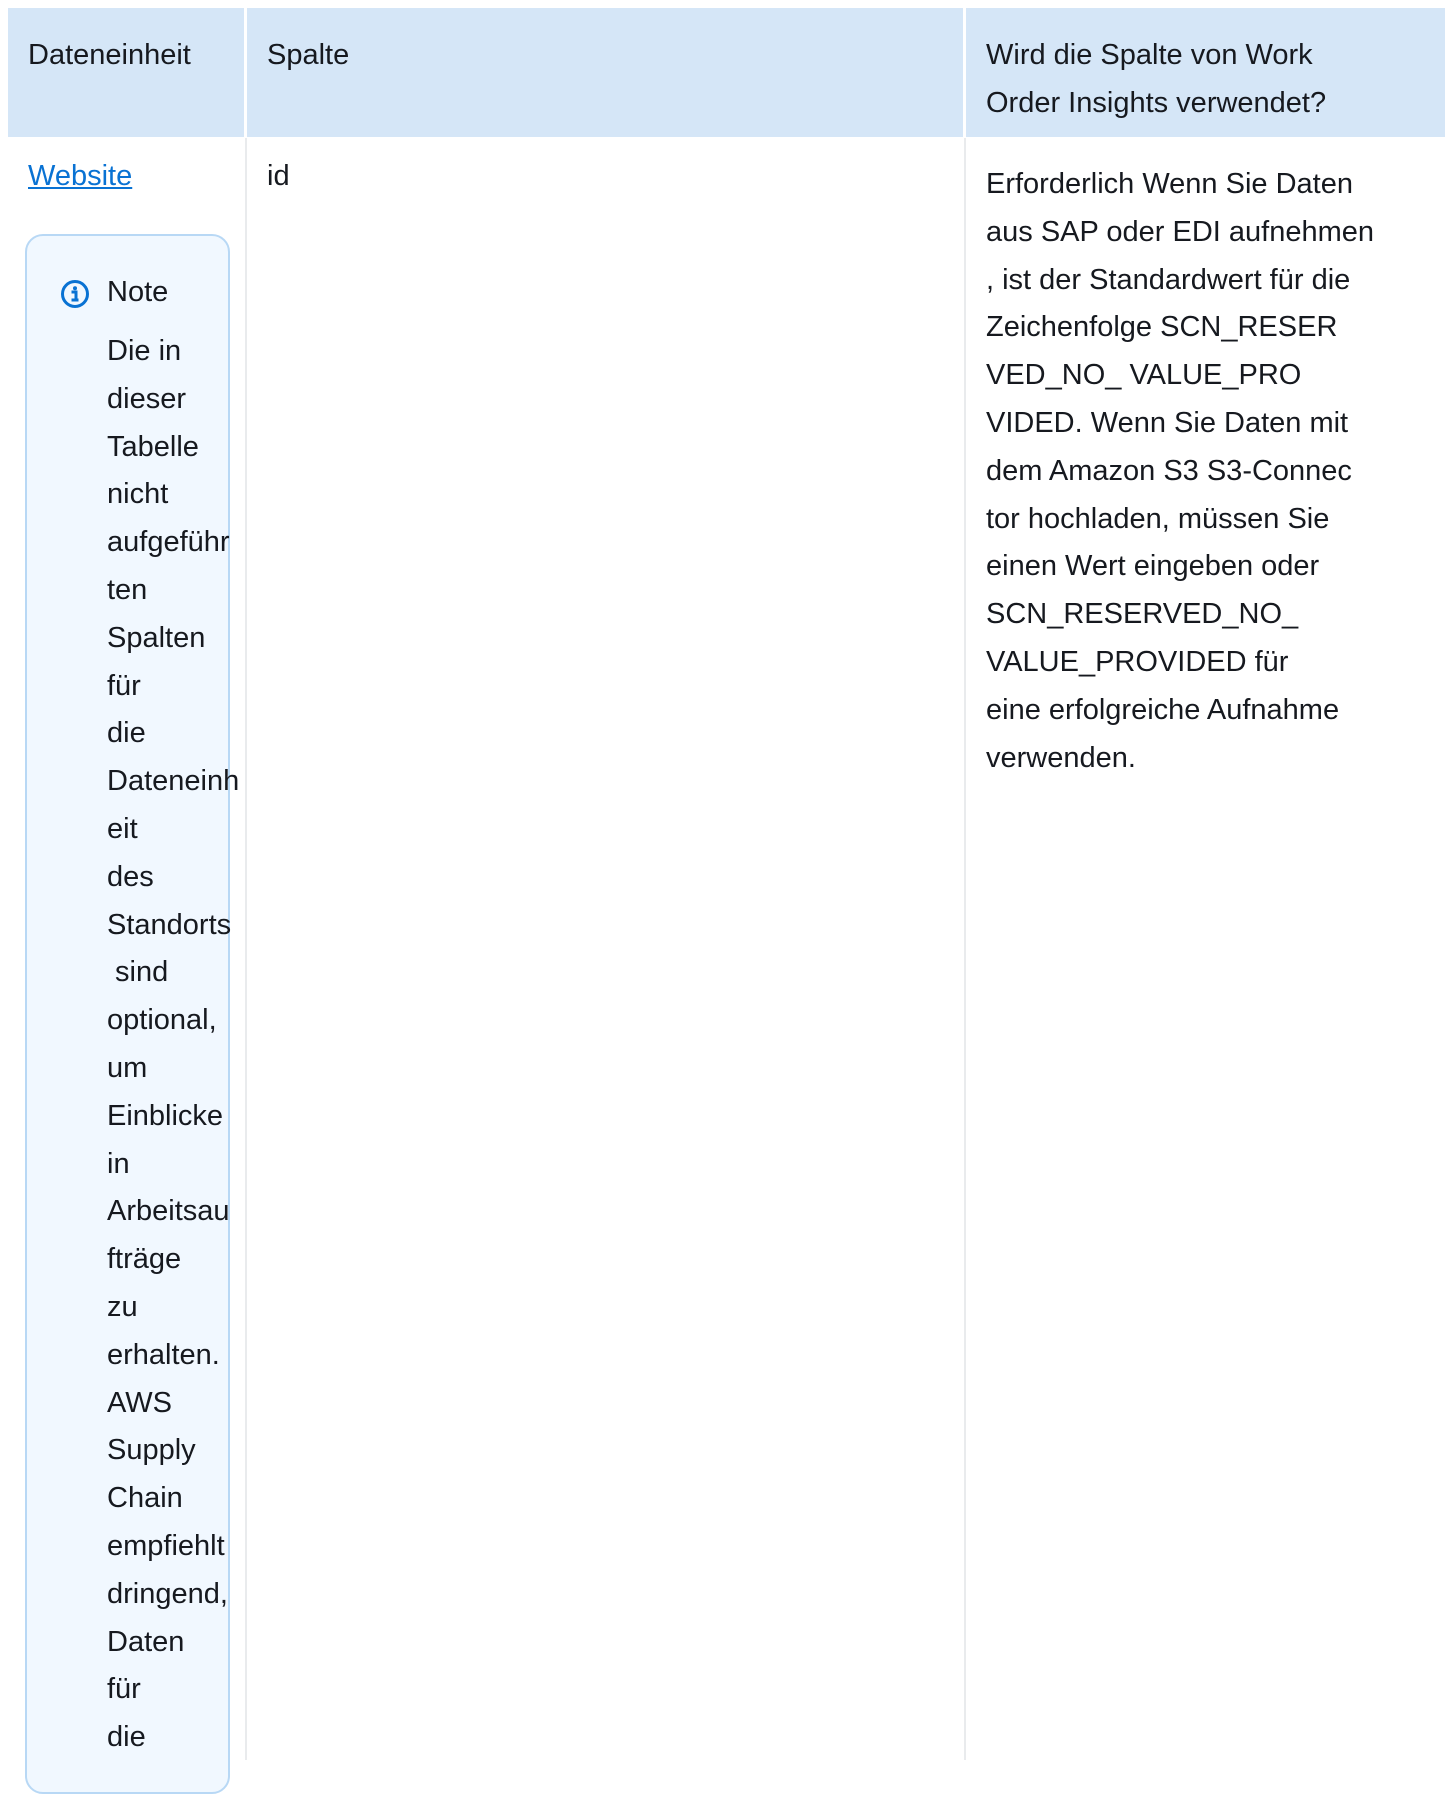 The image size is (1450, 1794). Describe the element at coordinates (139, 1402) in the screenshot. I see `note-line: AWS` at that location.